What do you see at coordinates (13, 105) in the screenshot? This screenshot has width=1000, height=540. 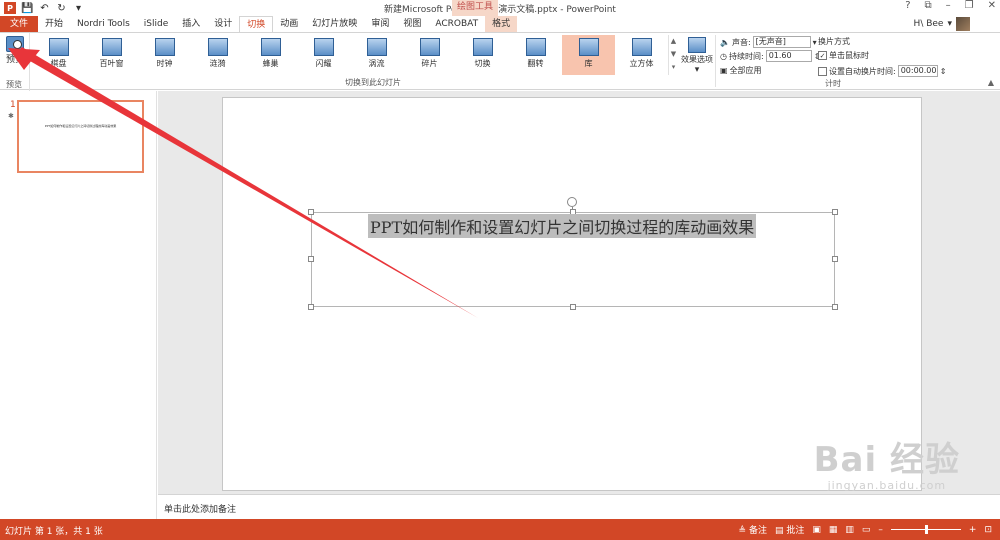 I see `thumbnail-number: 1` at bounding box center [13, 105].